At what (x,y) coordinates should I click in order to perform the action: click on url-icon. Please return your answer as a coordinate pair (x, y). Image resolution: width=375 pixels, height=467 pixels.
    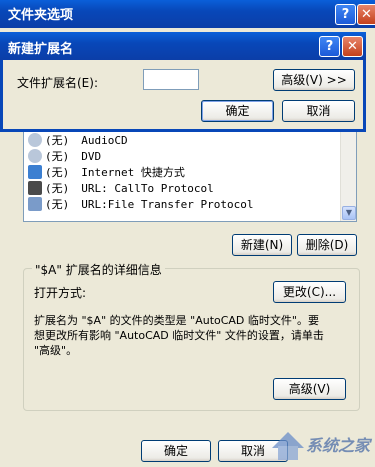
    Looking at the image, I should click on (35, 204).